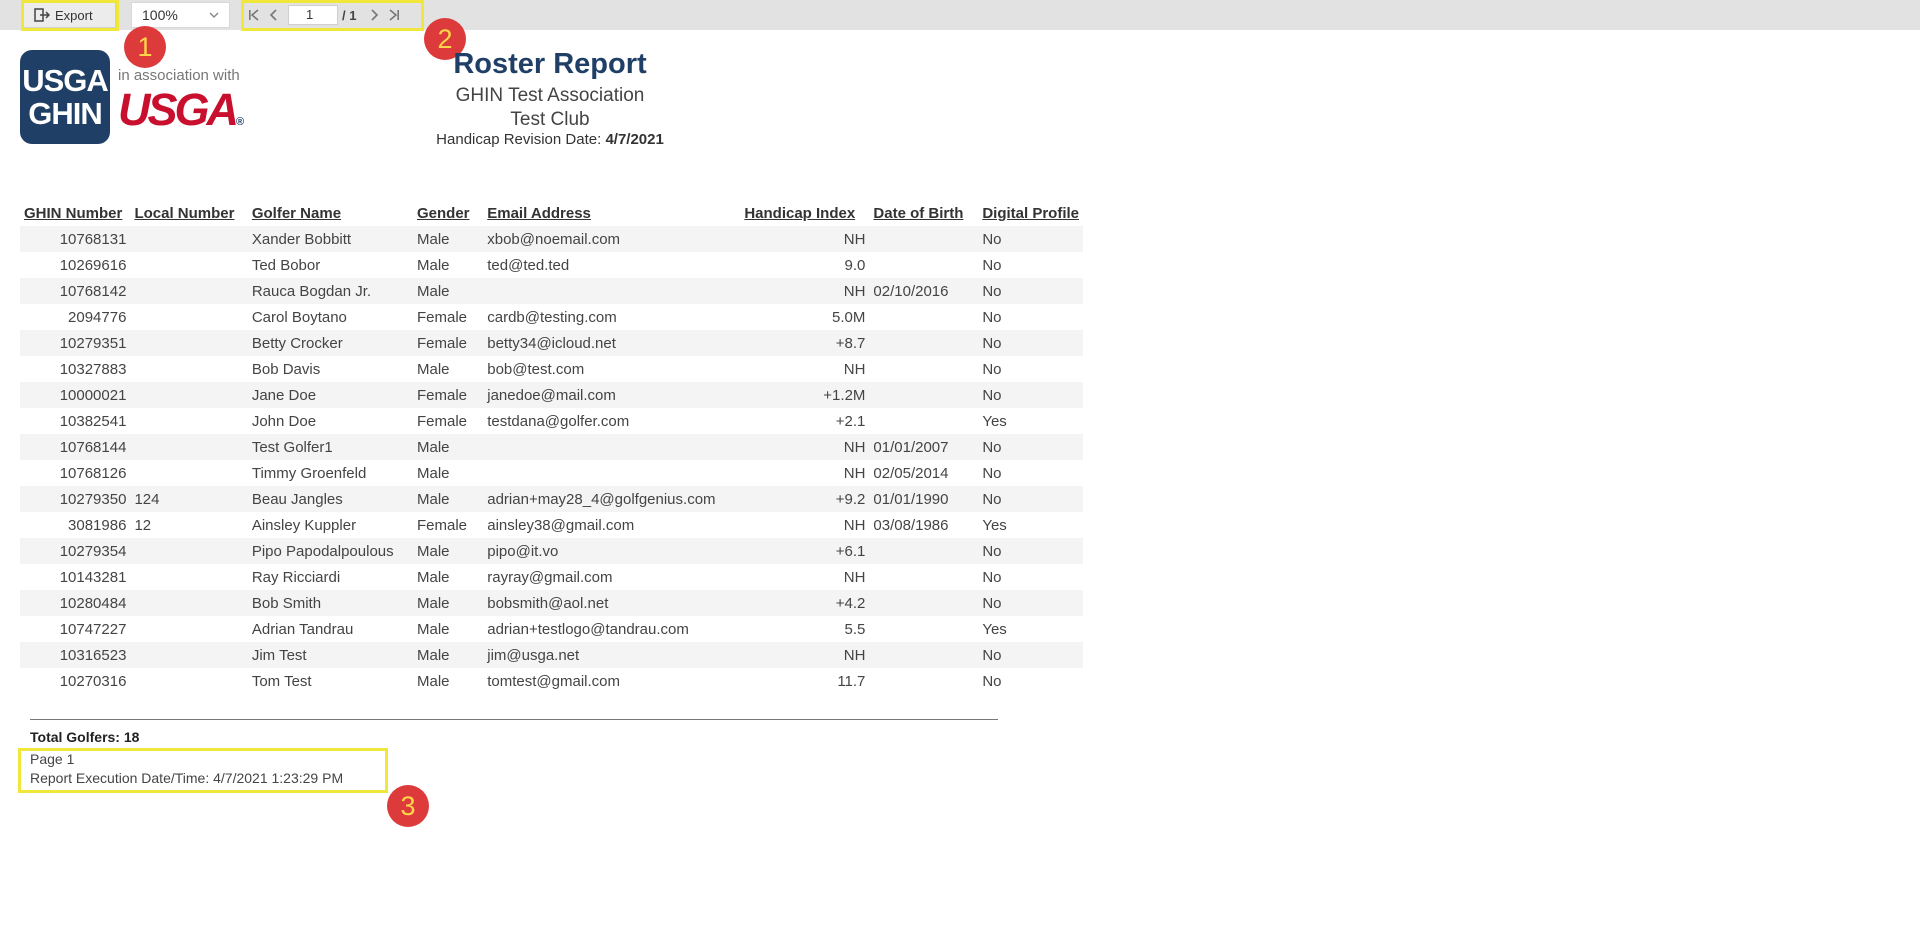 This screenshot has width=1920, height=937. What do you see at coordinates (528, 265) in the screenshot?
I see `table-cell: ted@ted.ted` at bounding box center [528, 265].